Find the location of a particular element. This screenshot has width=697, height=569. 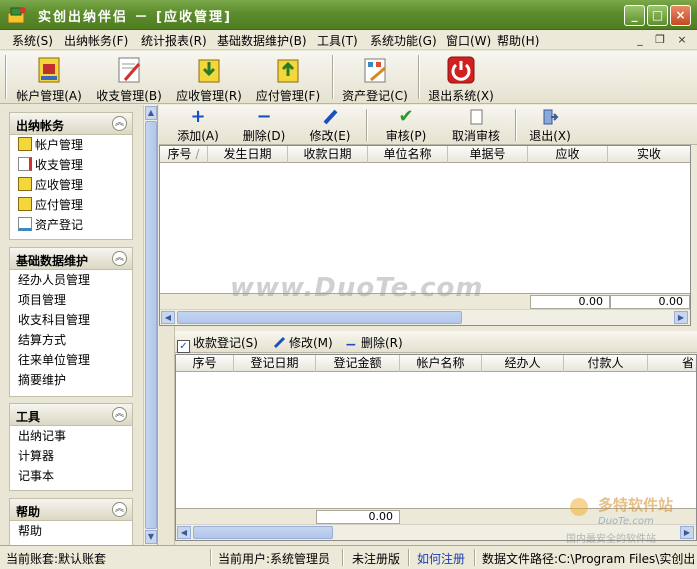

account-book-icon is located at coordinates (25, 144).